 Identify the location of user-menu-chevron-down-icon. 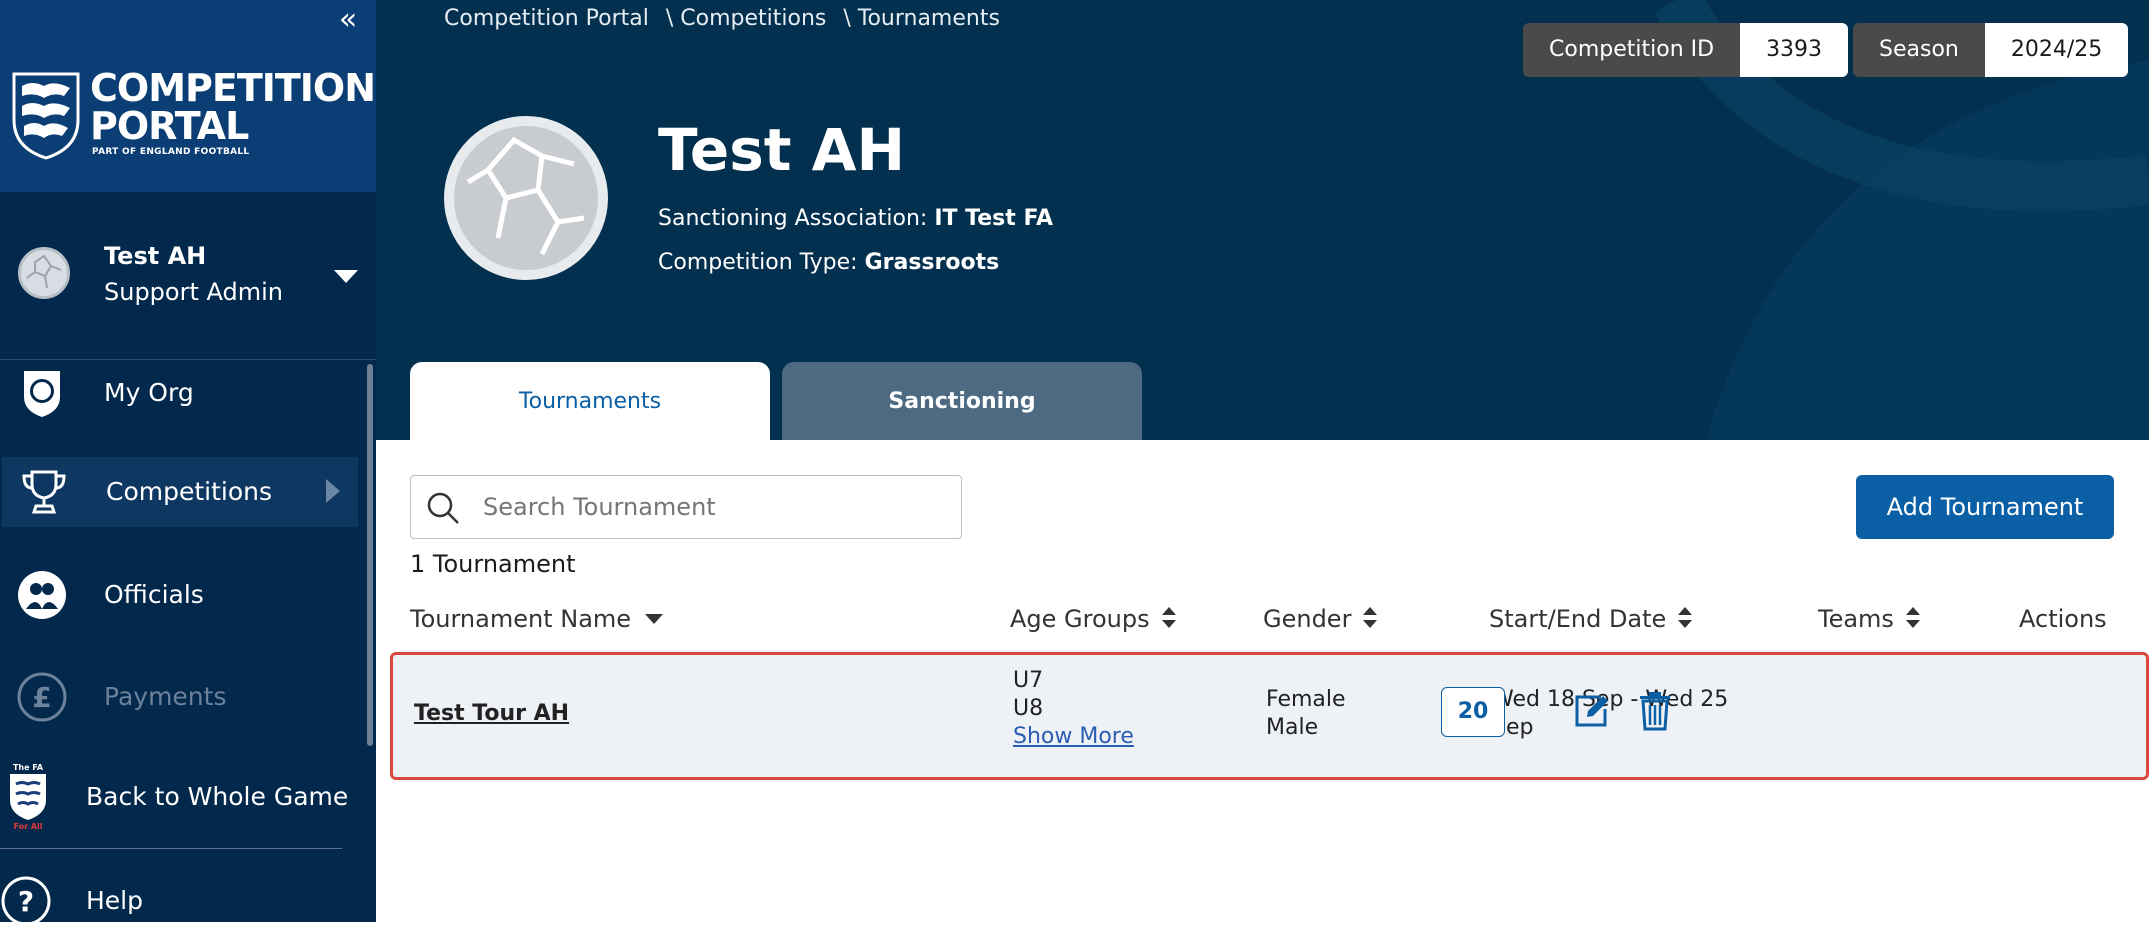
(346, 276).